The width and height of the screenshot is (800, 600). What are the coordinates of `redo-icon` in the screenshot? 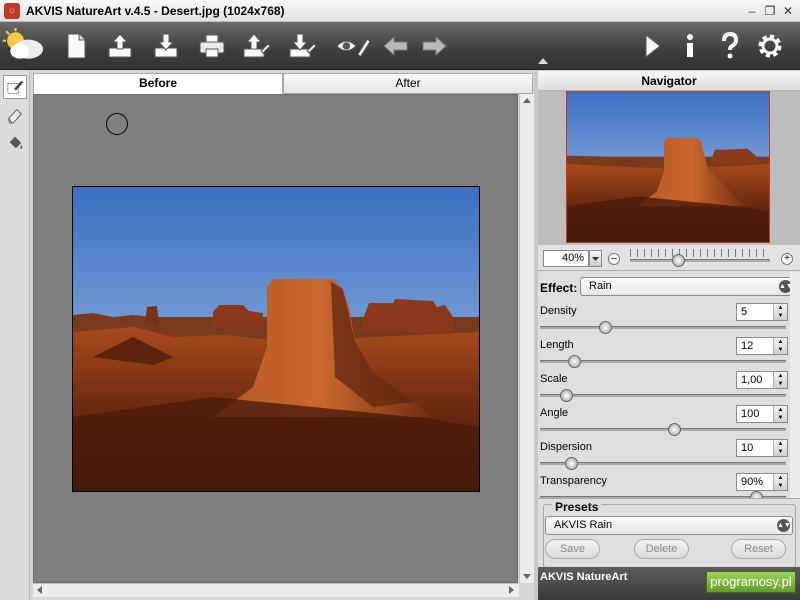 It's located at (434, 46).